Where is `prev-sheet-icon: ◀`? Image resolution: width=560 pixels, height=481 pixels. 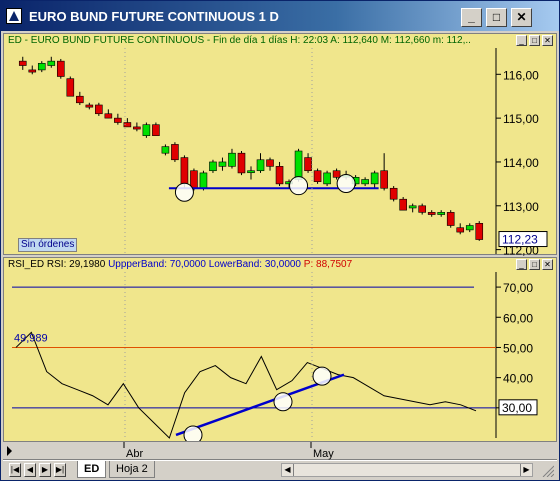 prev-sheet-icon: ◀ is located at coordinates (30, 470).